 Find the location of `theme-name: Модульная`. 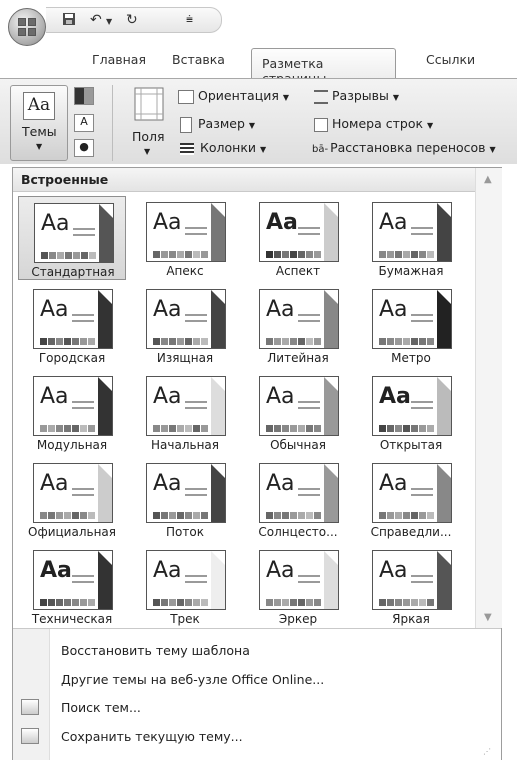

theme-name: Модульная is located at coordinates (72, 445).